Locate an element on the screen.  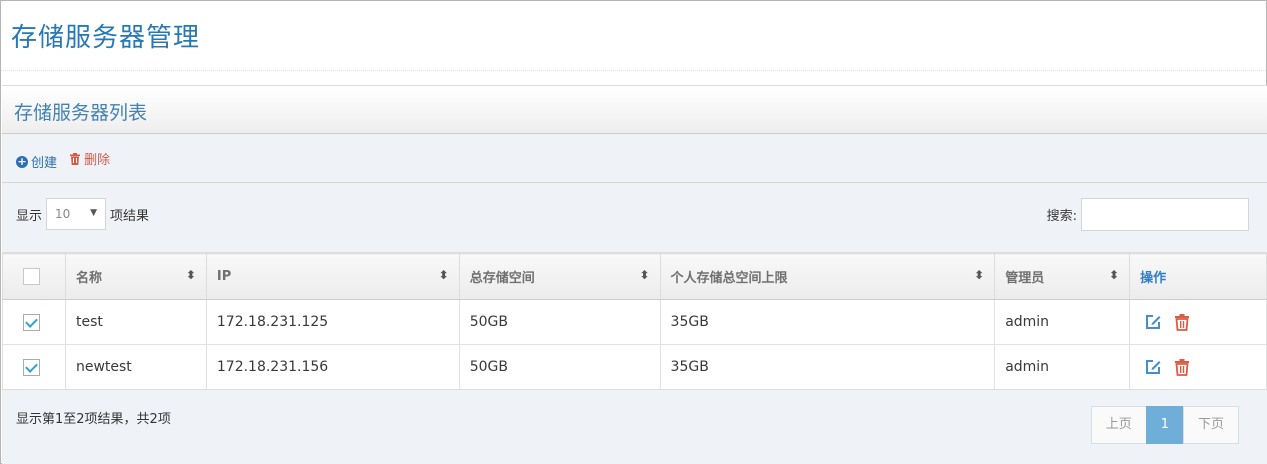
length-prefix: 显示 is located at coordinates (29, 216).